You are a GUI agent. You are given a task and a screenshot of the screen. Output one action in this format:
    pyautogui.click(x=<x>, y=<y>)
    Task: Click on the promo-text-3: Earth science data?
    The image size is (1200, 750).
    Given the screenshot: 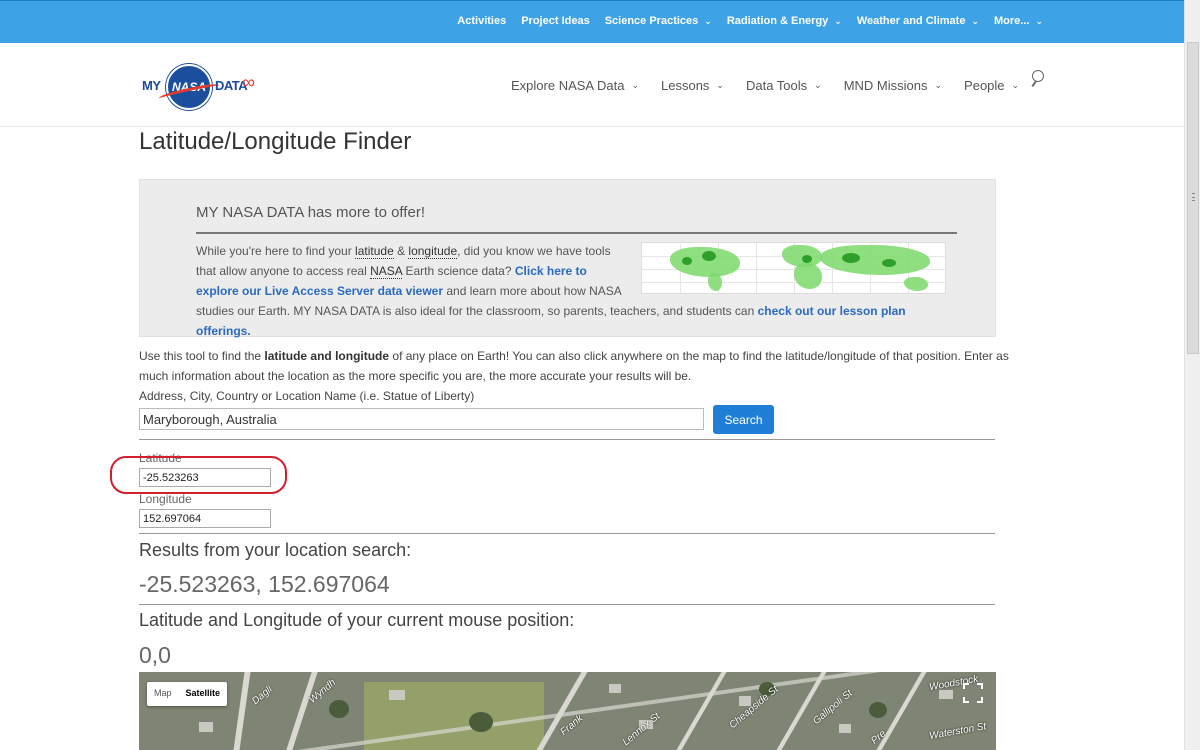 What is the action you would take?
    pyautogui.click(x=458, y=271)
    